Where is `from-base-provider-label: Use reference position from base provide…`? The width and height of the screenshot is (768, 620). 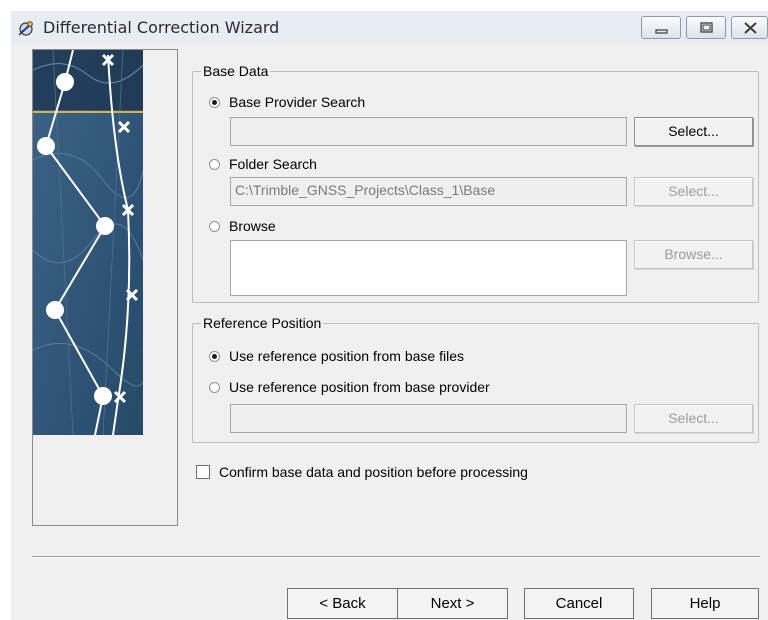 from-base-provider-label: Use reference position from base provide… is located at coordinates (359, 387).